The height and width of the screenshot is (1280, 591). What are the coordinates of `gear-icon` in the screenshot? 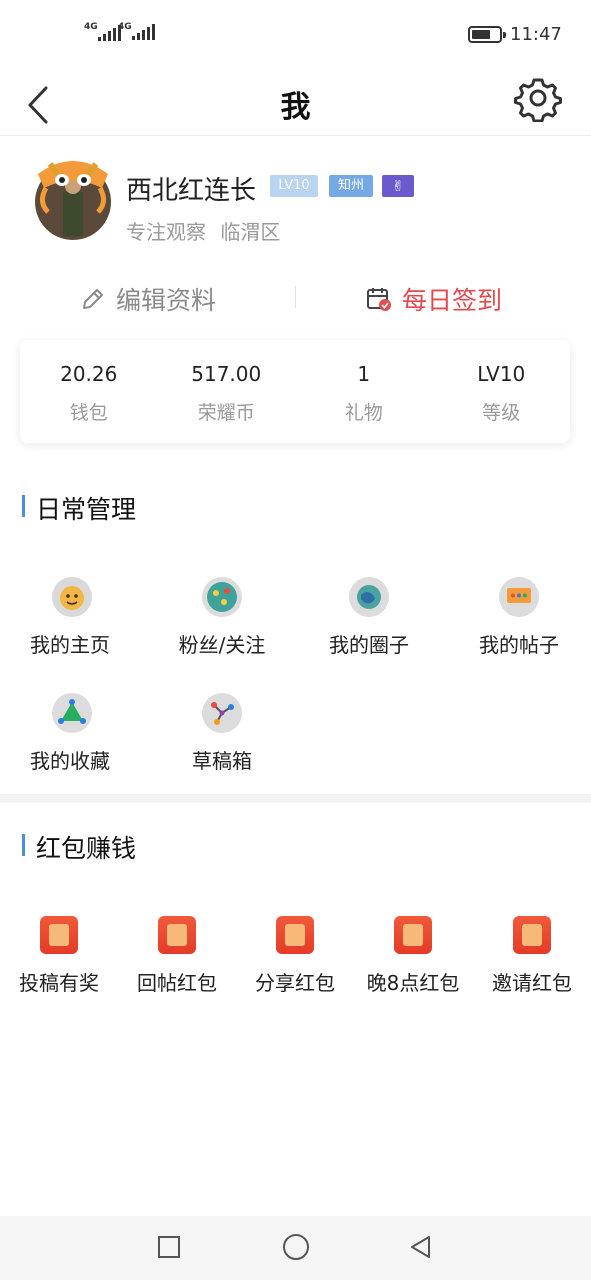 It's located at (538, 98).